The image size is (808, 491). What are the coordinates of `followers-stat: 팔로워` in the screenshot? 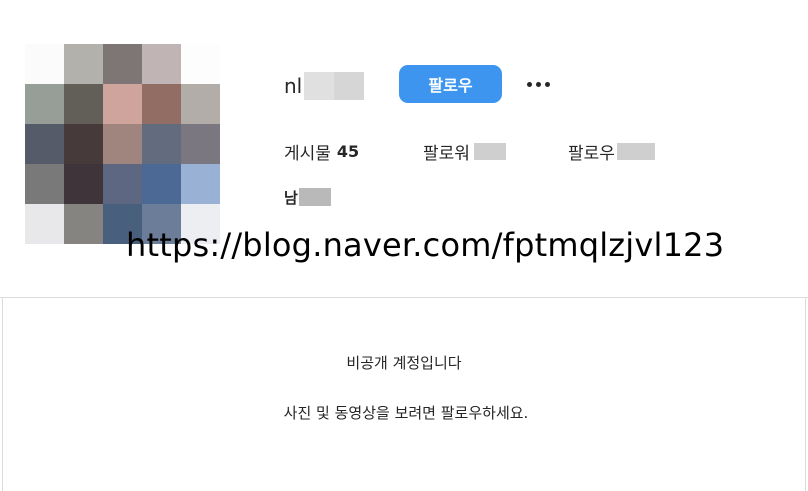 It's located at (464, 151).